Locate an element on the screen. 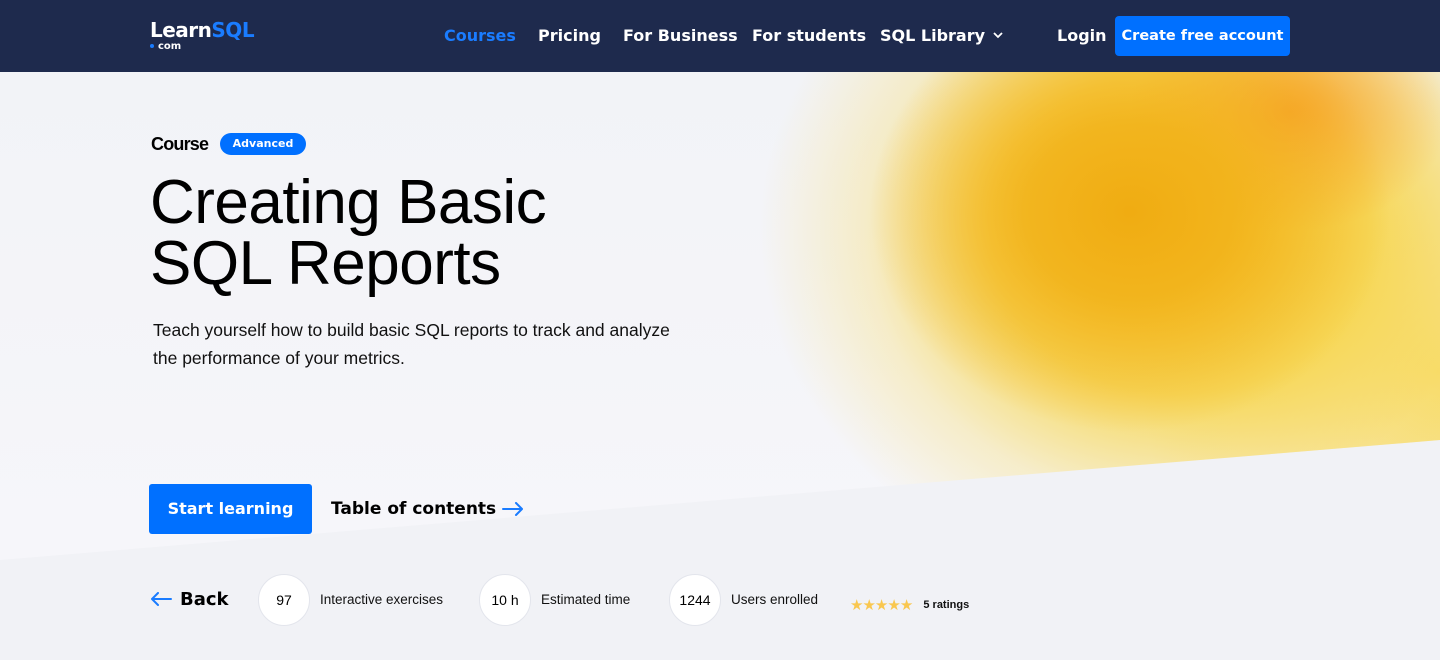  nav-item-for-business: For Business is located at coordinates (680, 36).